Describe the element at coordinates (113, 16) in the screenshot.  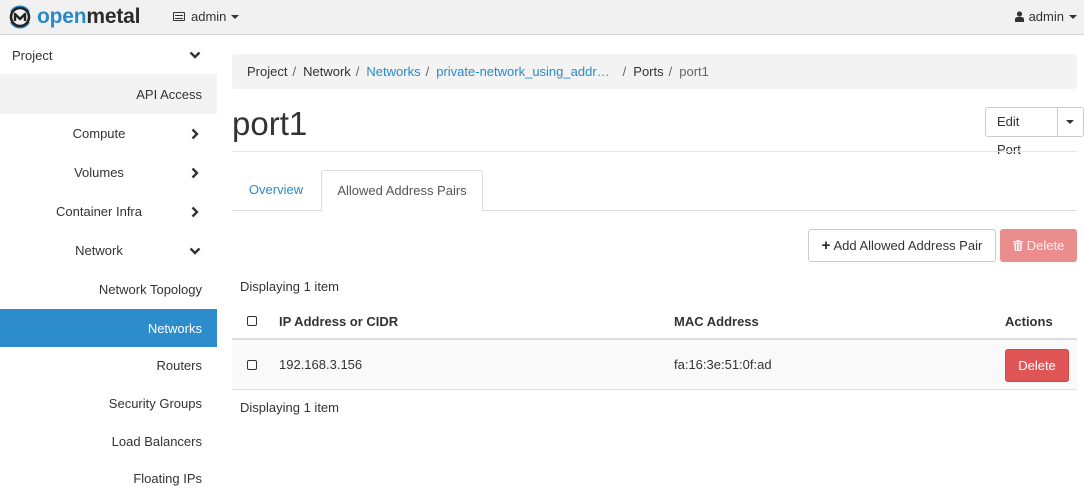
I see `brand-metal: metal` at that location.